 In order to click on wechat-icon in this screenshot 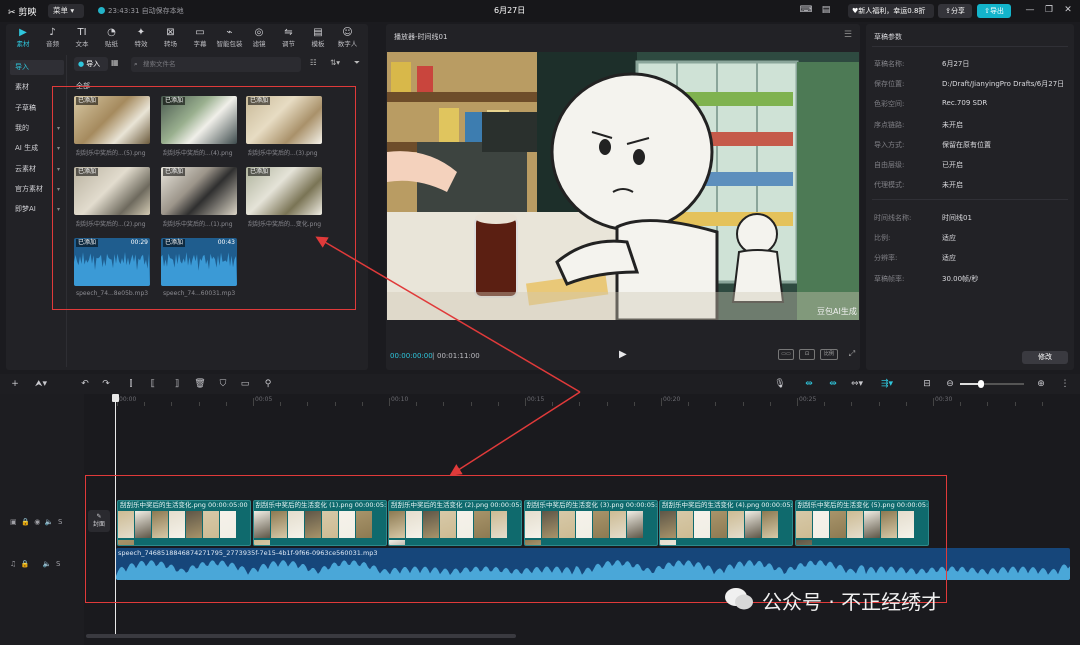, I will do `click(739, 599)`.